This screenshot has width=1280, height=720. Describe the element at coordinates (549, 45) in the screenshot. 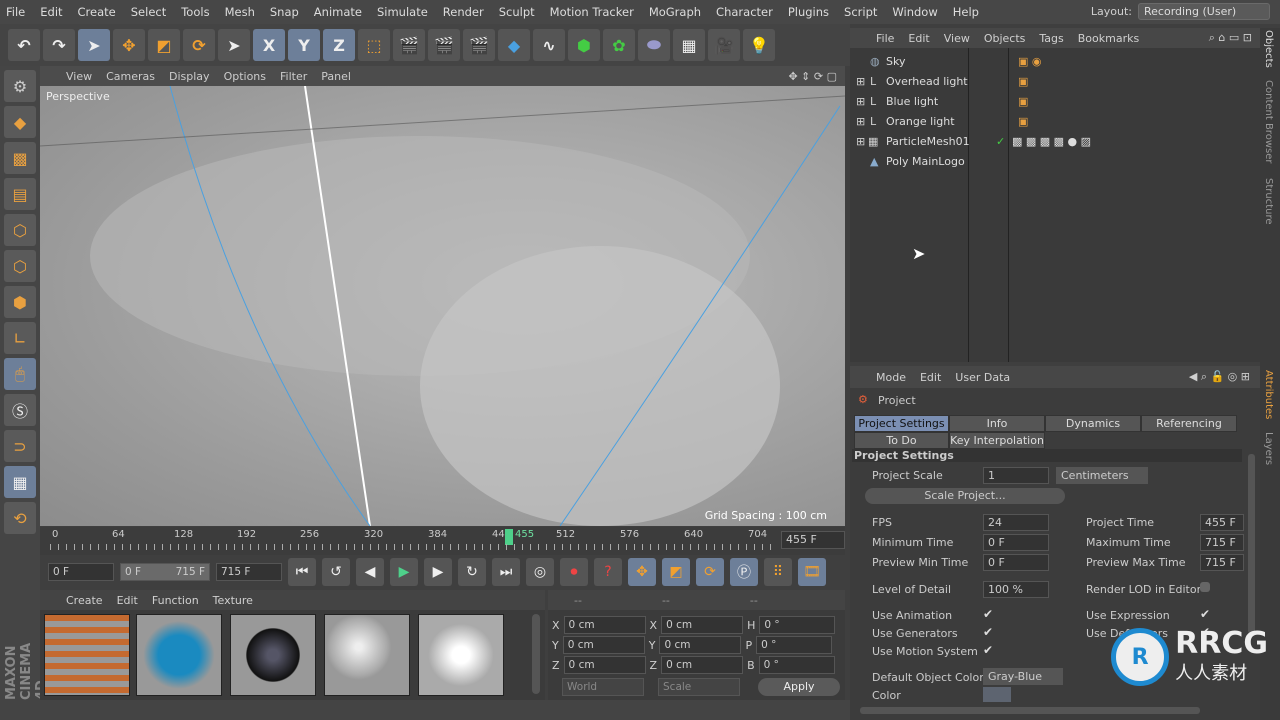

I see `spline-pen-icon: ∿` at that location.